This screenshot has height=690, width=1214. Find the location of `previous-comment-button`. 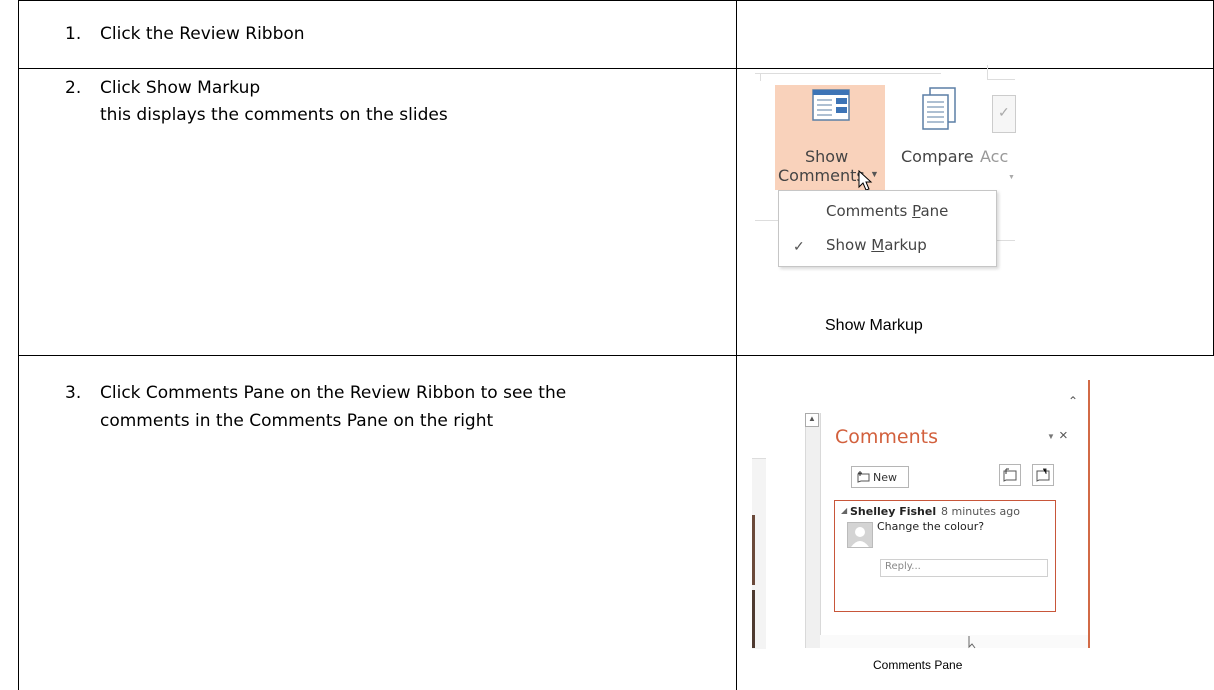

previous-comment-button is located at coordinates (1010, 475).